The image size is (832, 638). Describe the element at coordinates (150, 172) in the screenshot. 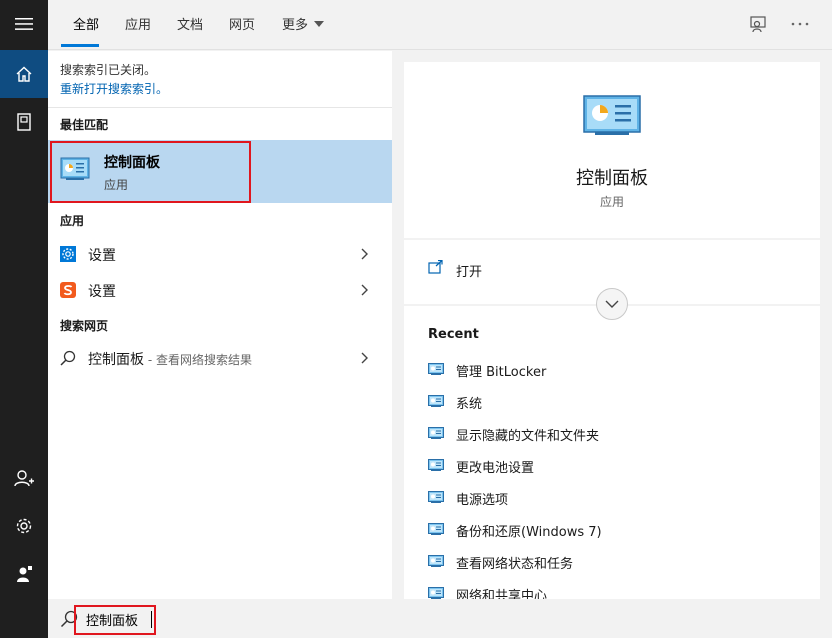

I see `highlight-annotation-box` at that location.